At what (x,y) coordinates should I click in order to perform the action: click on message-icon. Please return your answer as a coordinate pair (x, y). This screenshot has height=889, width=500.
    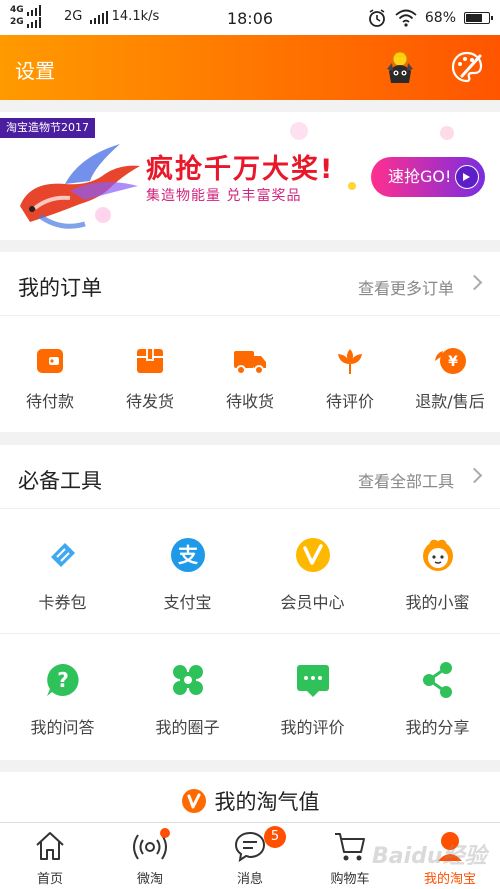
    Looking at the image, I should click on (250, 847).